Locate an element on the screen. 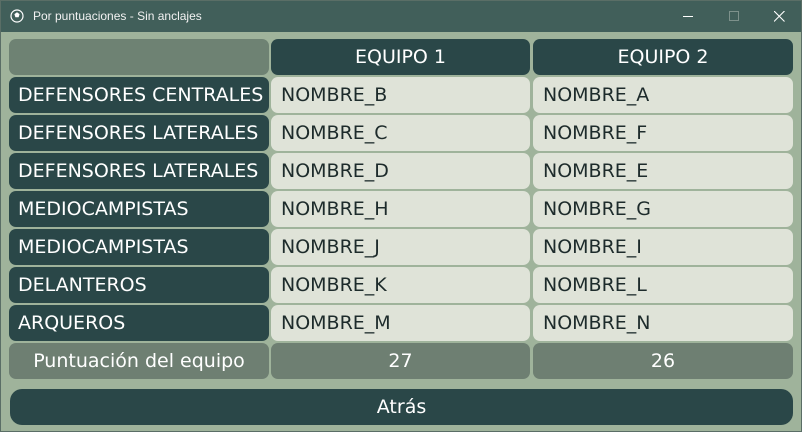  maximize-button is located at coordinates (734, 16).